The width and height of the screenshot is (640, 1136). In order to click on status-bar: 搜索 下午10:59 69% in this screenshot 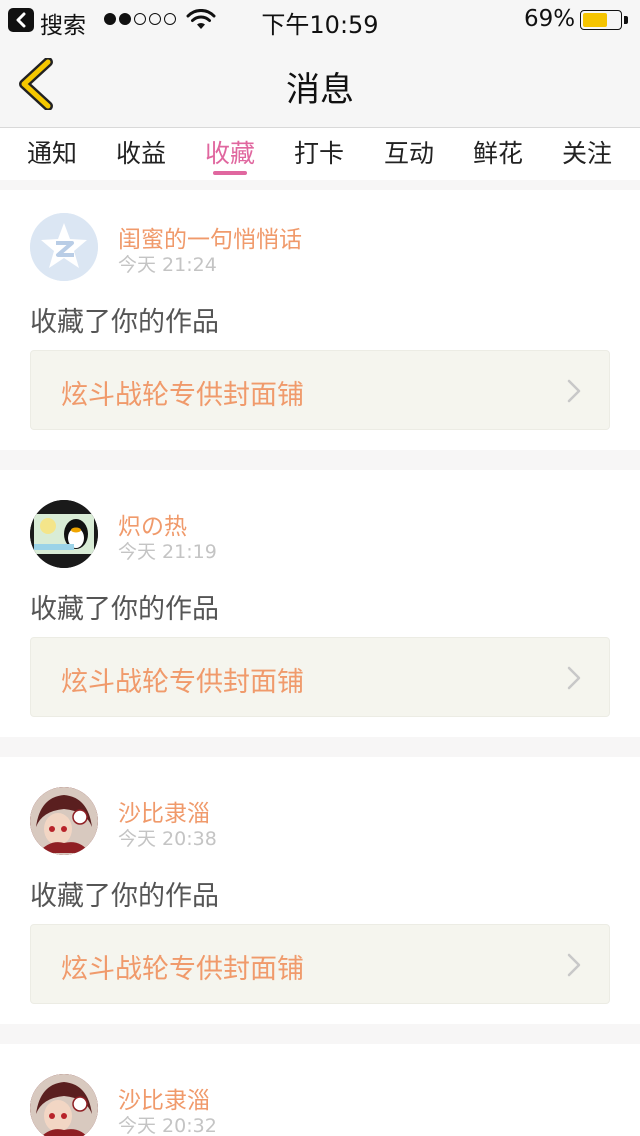, I will do `click(320, 20)`.